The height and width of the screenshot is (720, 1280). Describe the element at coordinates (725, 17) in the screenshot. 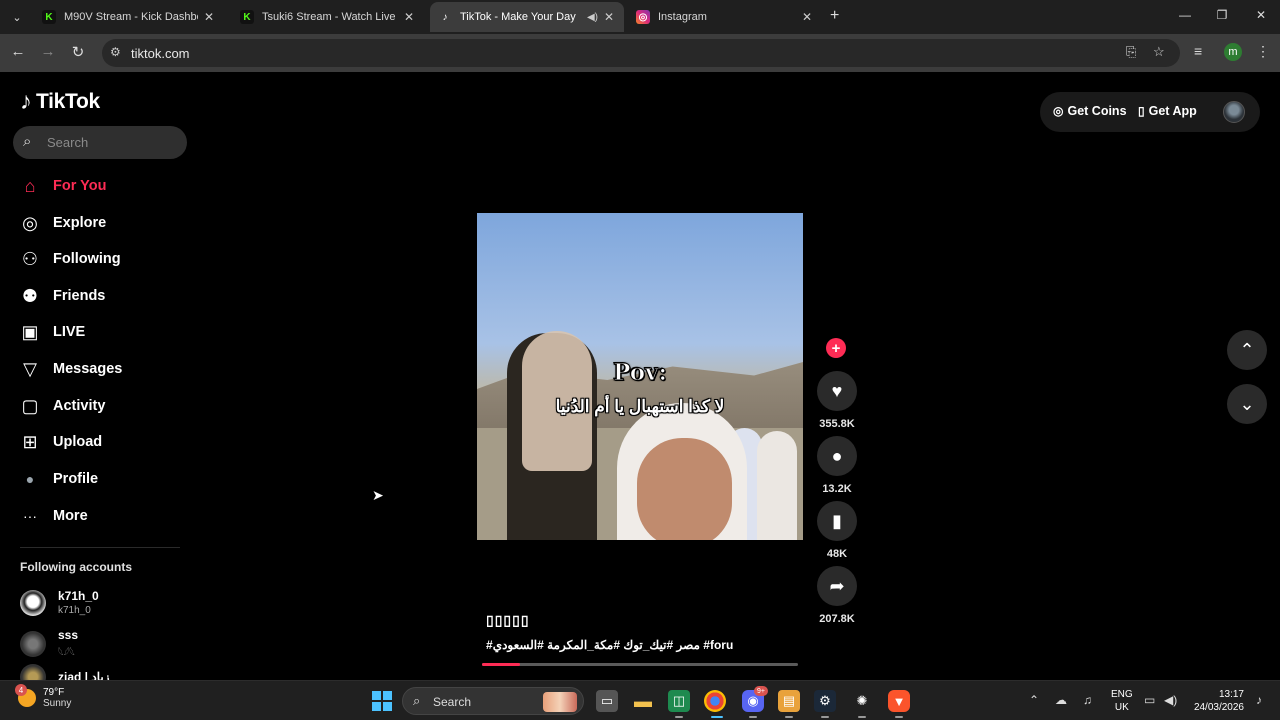

I see `tab-instagram: ◎ Instagram ✕` at that location.